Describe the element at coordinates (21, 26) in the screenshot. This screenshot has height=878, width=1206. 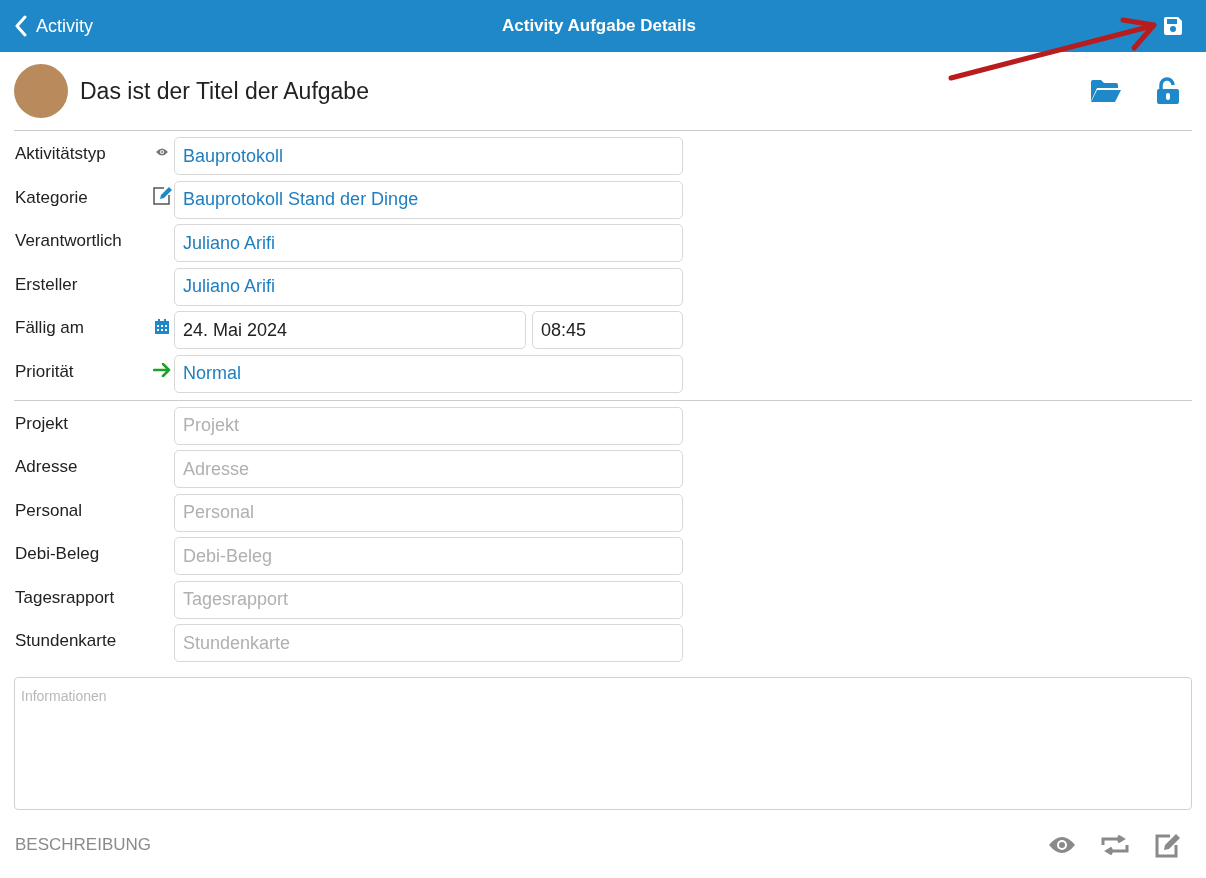
I see `chevron-left-icon` at that location.